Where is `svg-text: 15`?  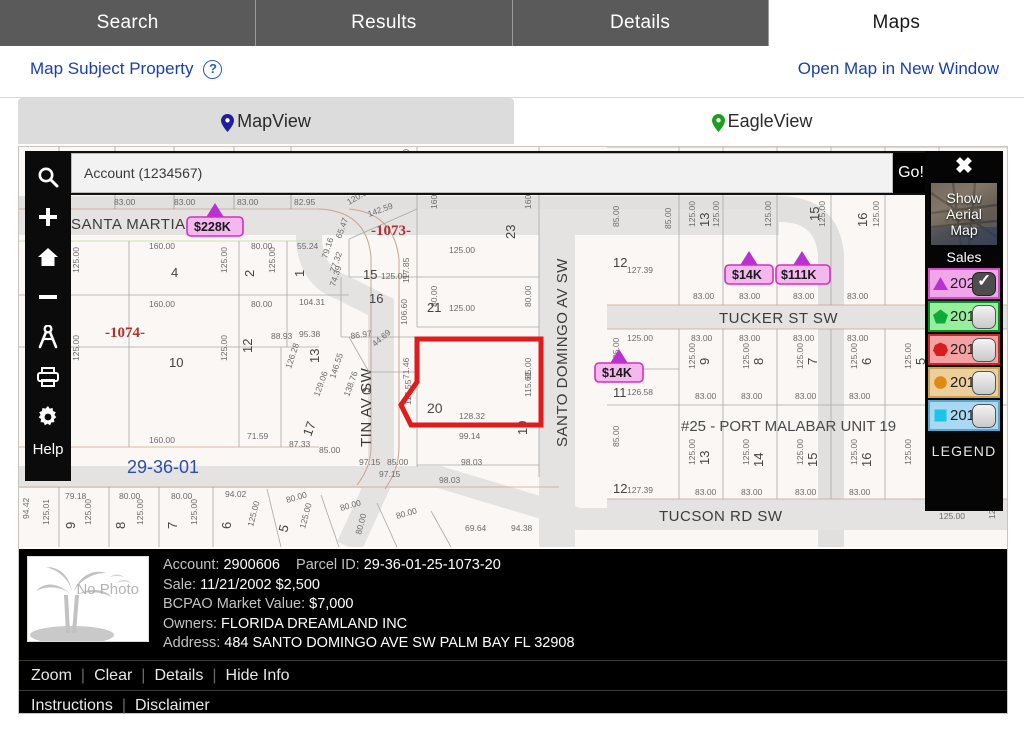
svg-text: 15 is located at coordinates (812, 460).